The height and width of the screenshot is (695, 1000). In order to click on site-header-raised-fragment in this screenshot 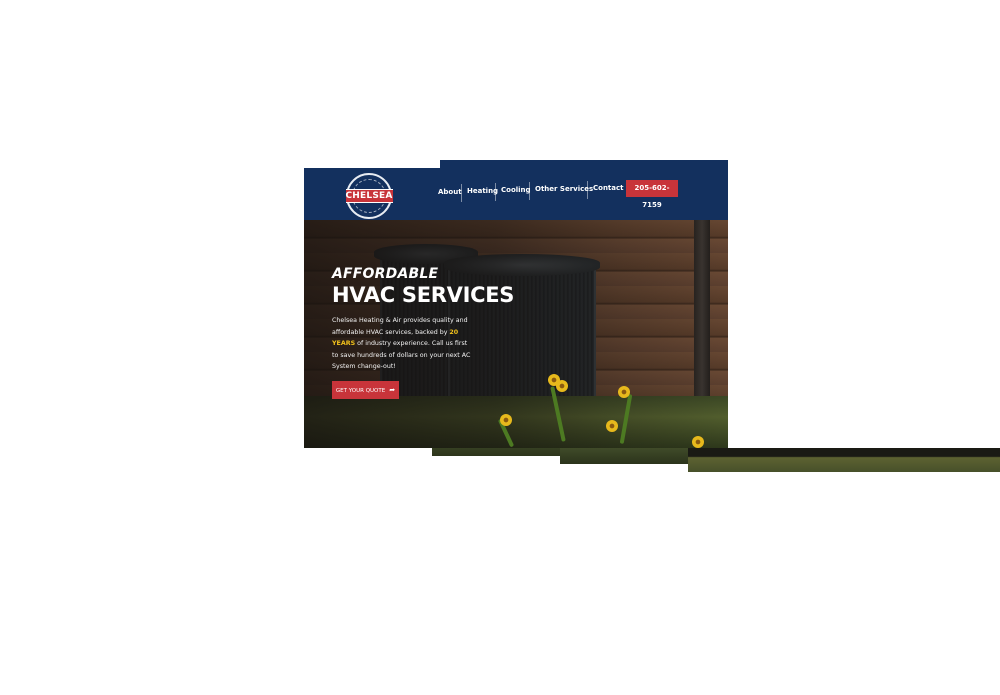, I will do `click(584, 167)`.